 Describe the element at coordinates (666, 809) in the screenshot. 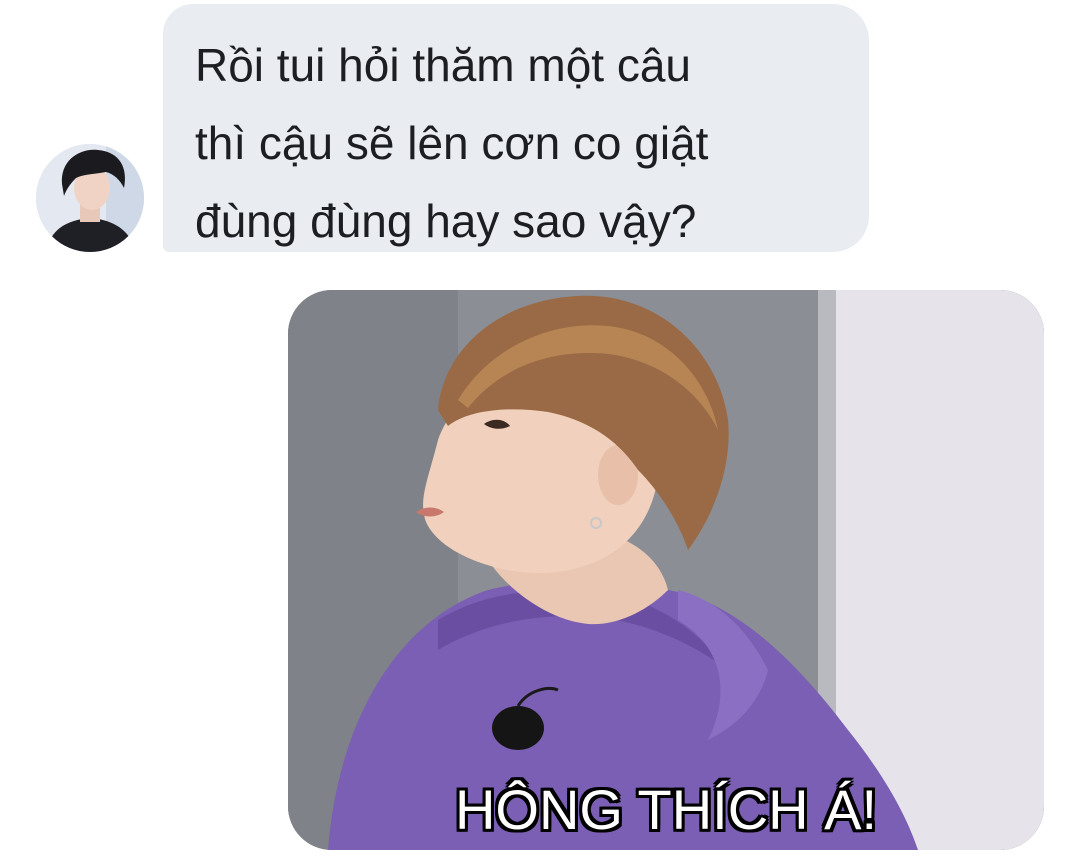

I see `meme-caption: HÔNG THÍCH Á!` at that location.